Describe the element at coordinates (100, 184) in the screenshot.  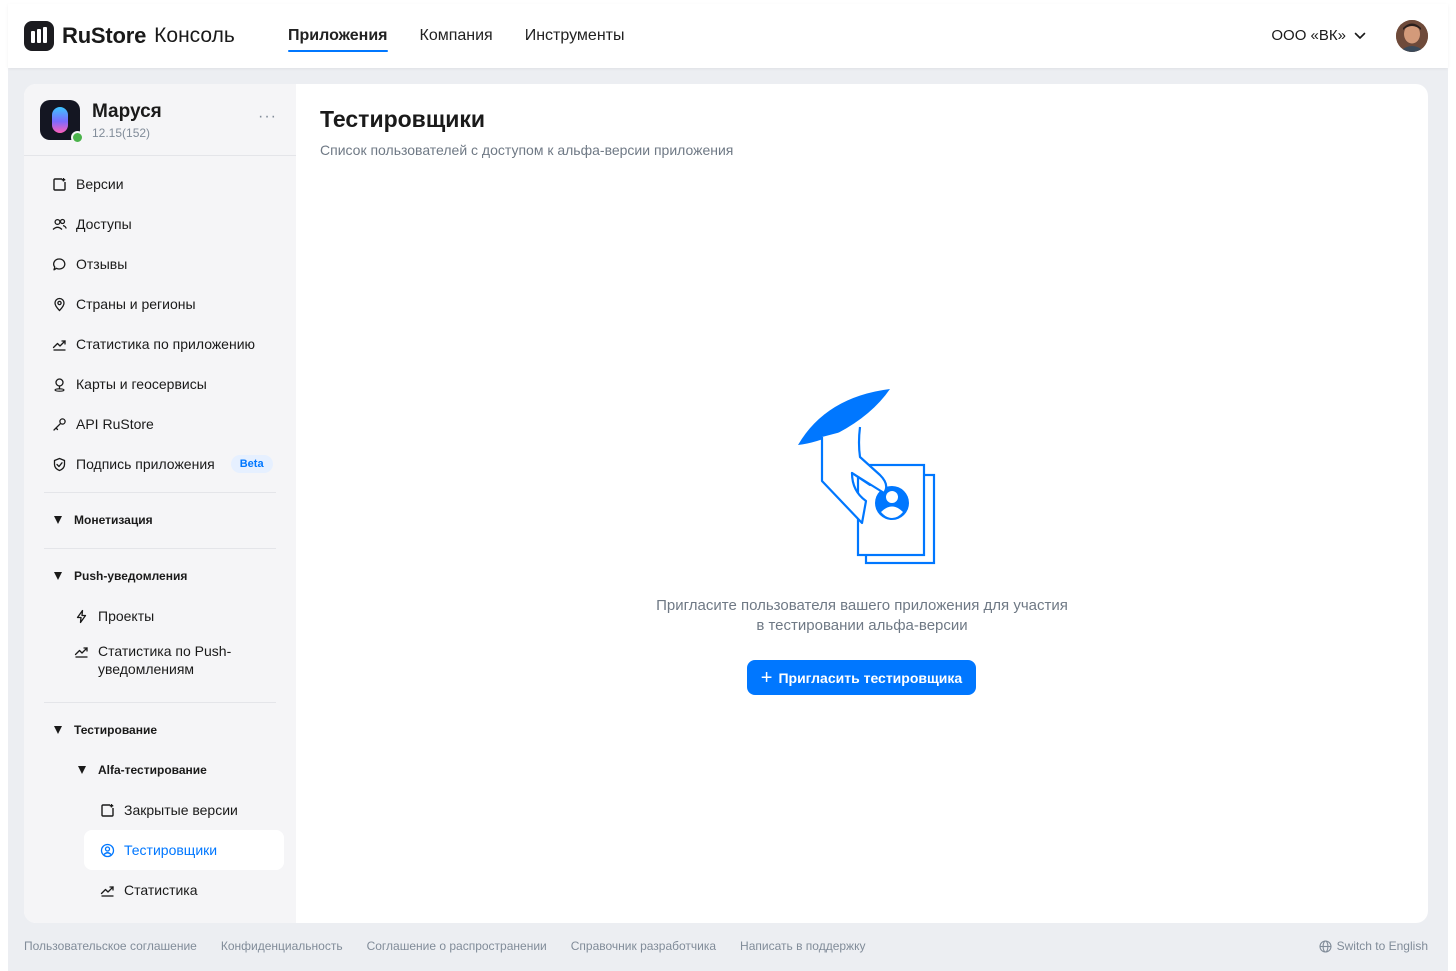
I see `sidebar-item-label: Версии` at that location.